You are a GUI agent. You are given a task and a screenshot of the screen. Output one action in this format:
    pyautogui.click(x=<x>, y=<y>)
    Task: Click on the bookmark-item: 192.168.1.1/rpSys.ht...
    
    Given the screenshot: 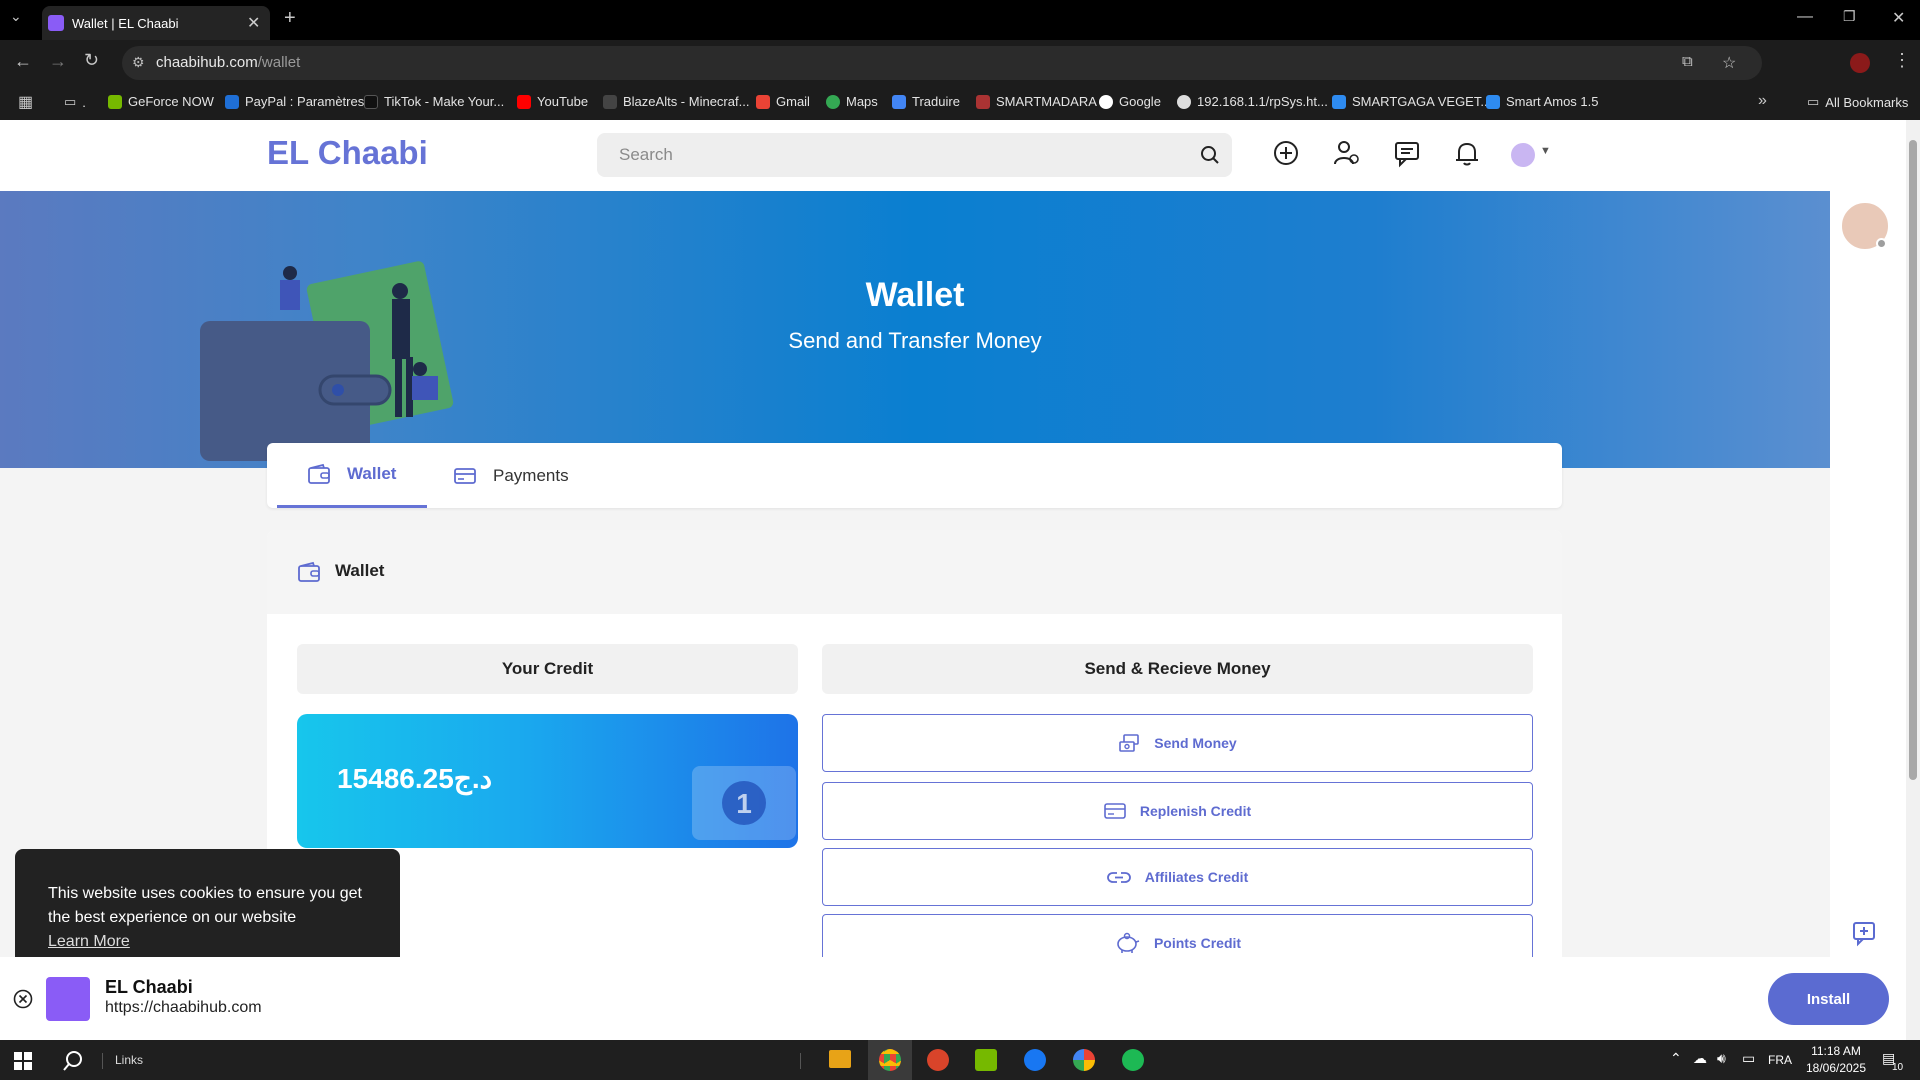 What is the action you would take?
    pyautogui.click(x=1252, y=101)
    